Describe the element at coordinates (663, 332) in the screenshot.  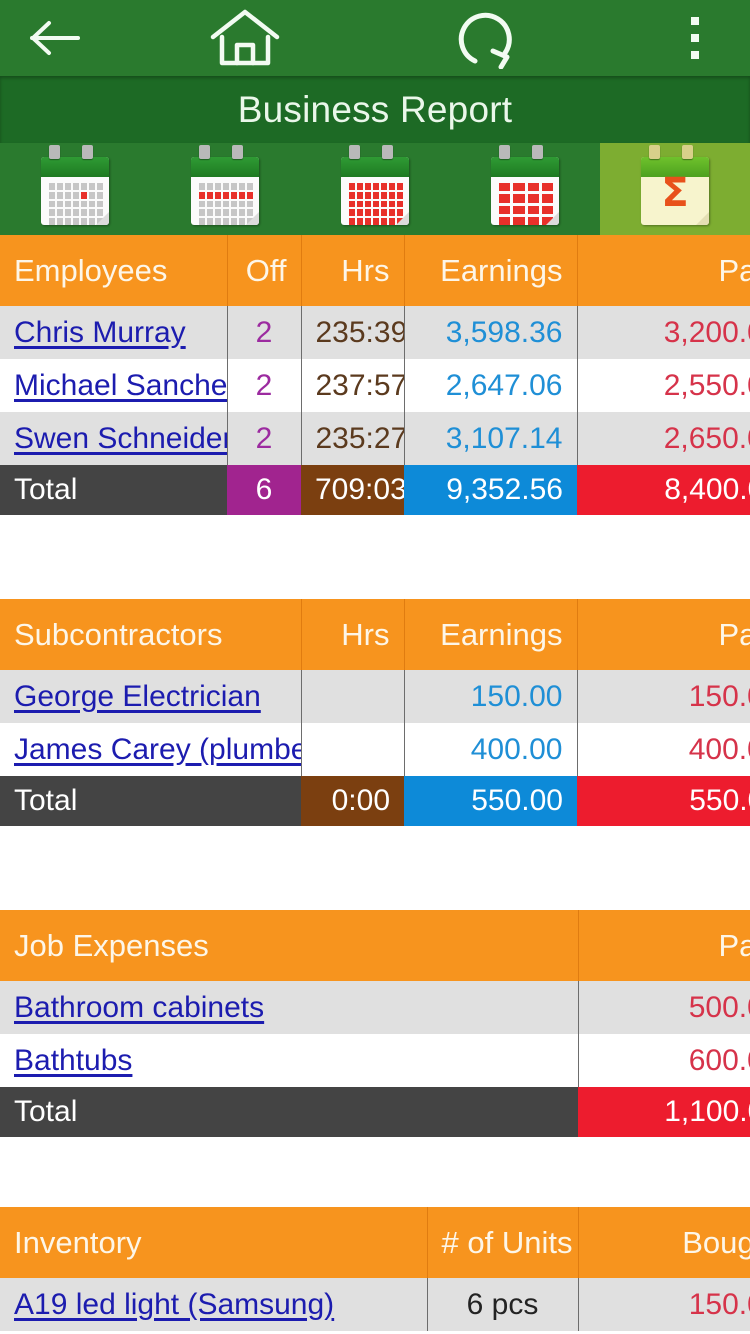
I see `employee-paid-cell: 3,200.00` at that location.